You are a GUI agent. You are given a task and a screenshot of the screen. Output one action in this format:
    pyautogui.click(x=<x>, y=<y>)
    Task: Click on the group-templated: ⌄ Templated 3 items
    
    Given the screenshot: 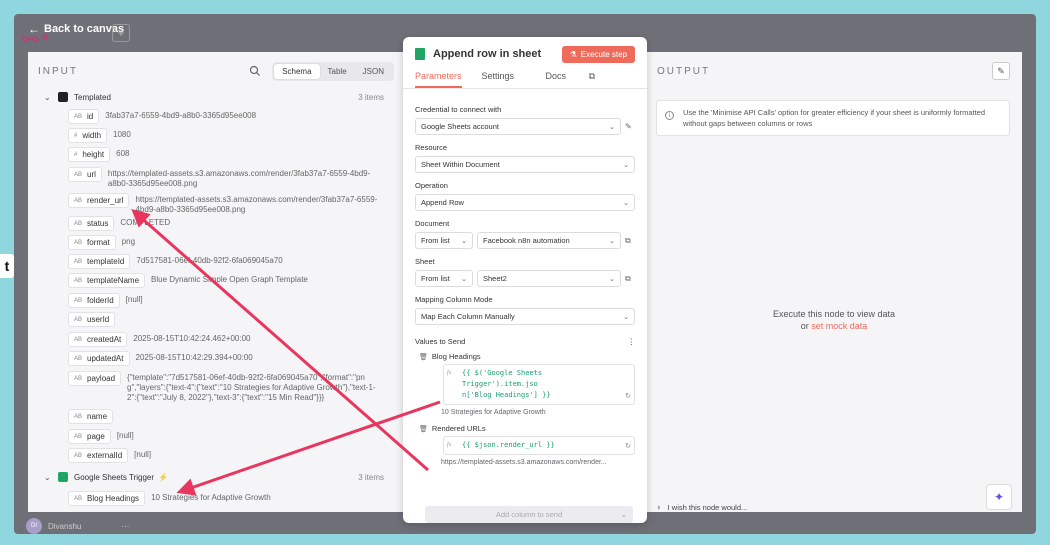 What is the action you would take?
    pyautogui.click(x=219, y=97)
    